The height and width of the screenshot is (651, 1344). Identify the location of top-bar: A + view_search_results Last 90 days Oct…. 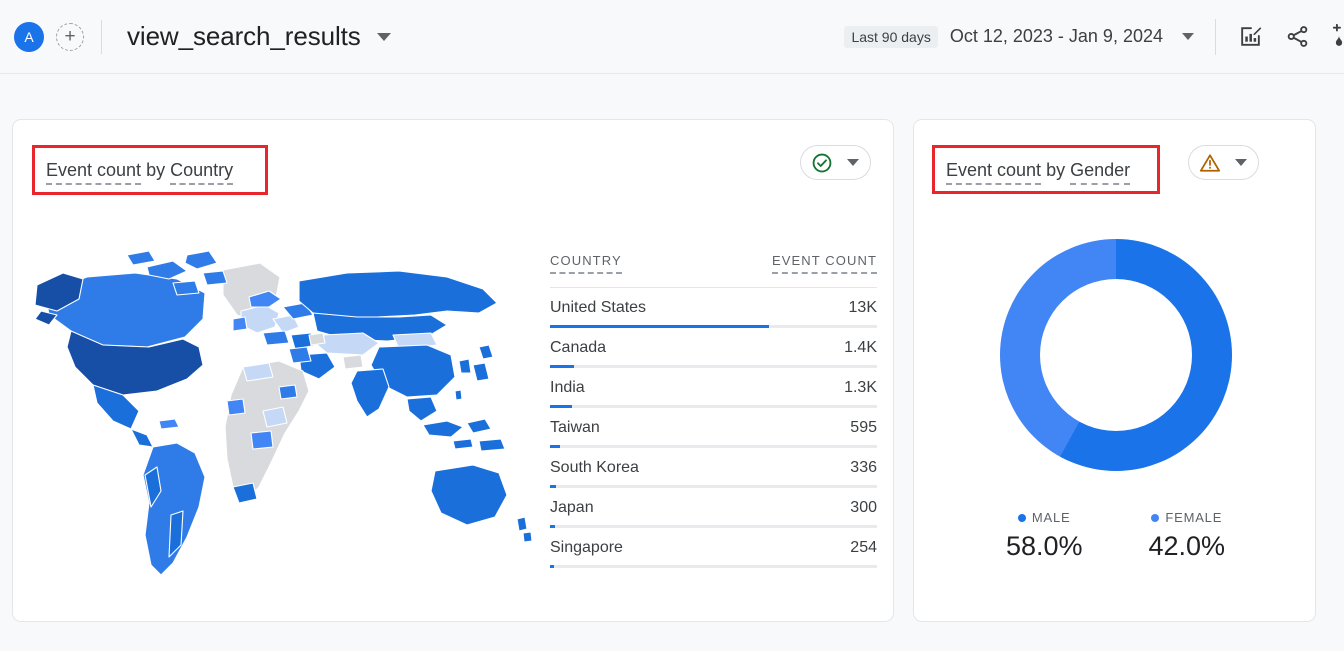
(672, 37).